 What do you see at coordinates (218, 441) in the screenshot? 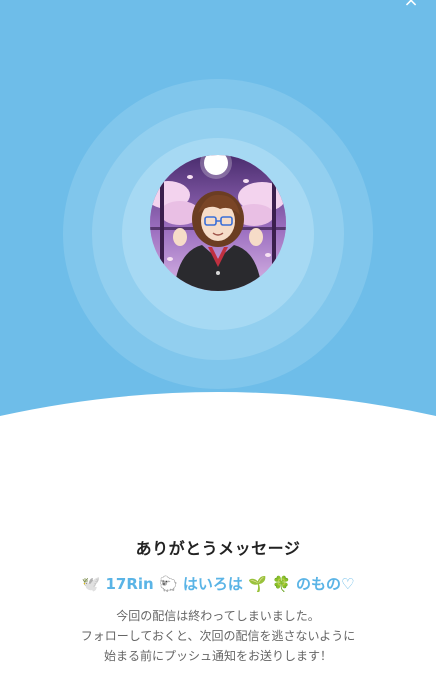
I see `wave-divider` at bounding box center [218, 441].